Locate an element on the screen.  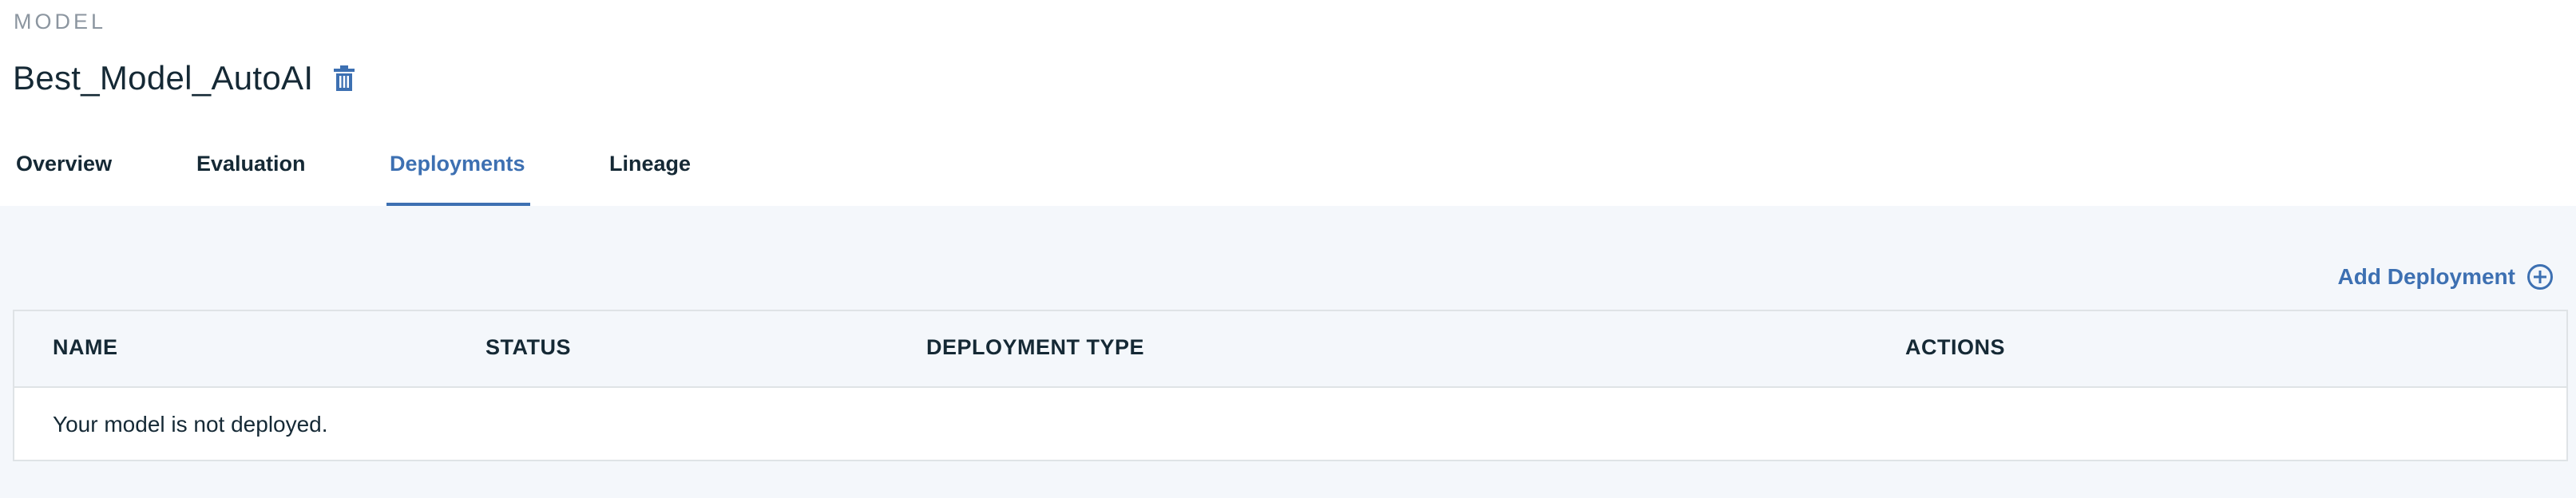
column-header-name: NAME is located at coordinates (85, 348).